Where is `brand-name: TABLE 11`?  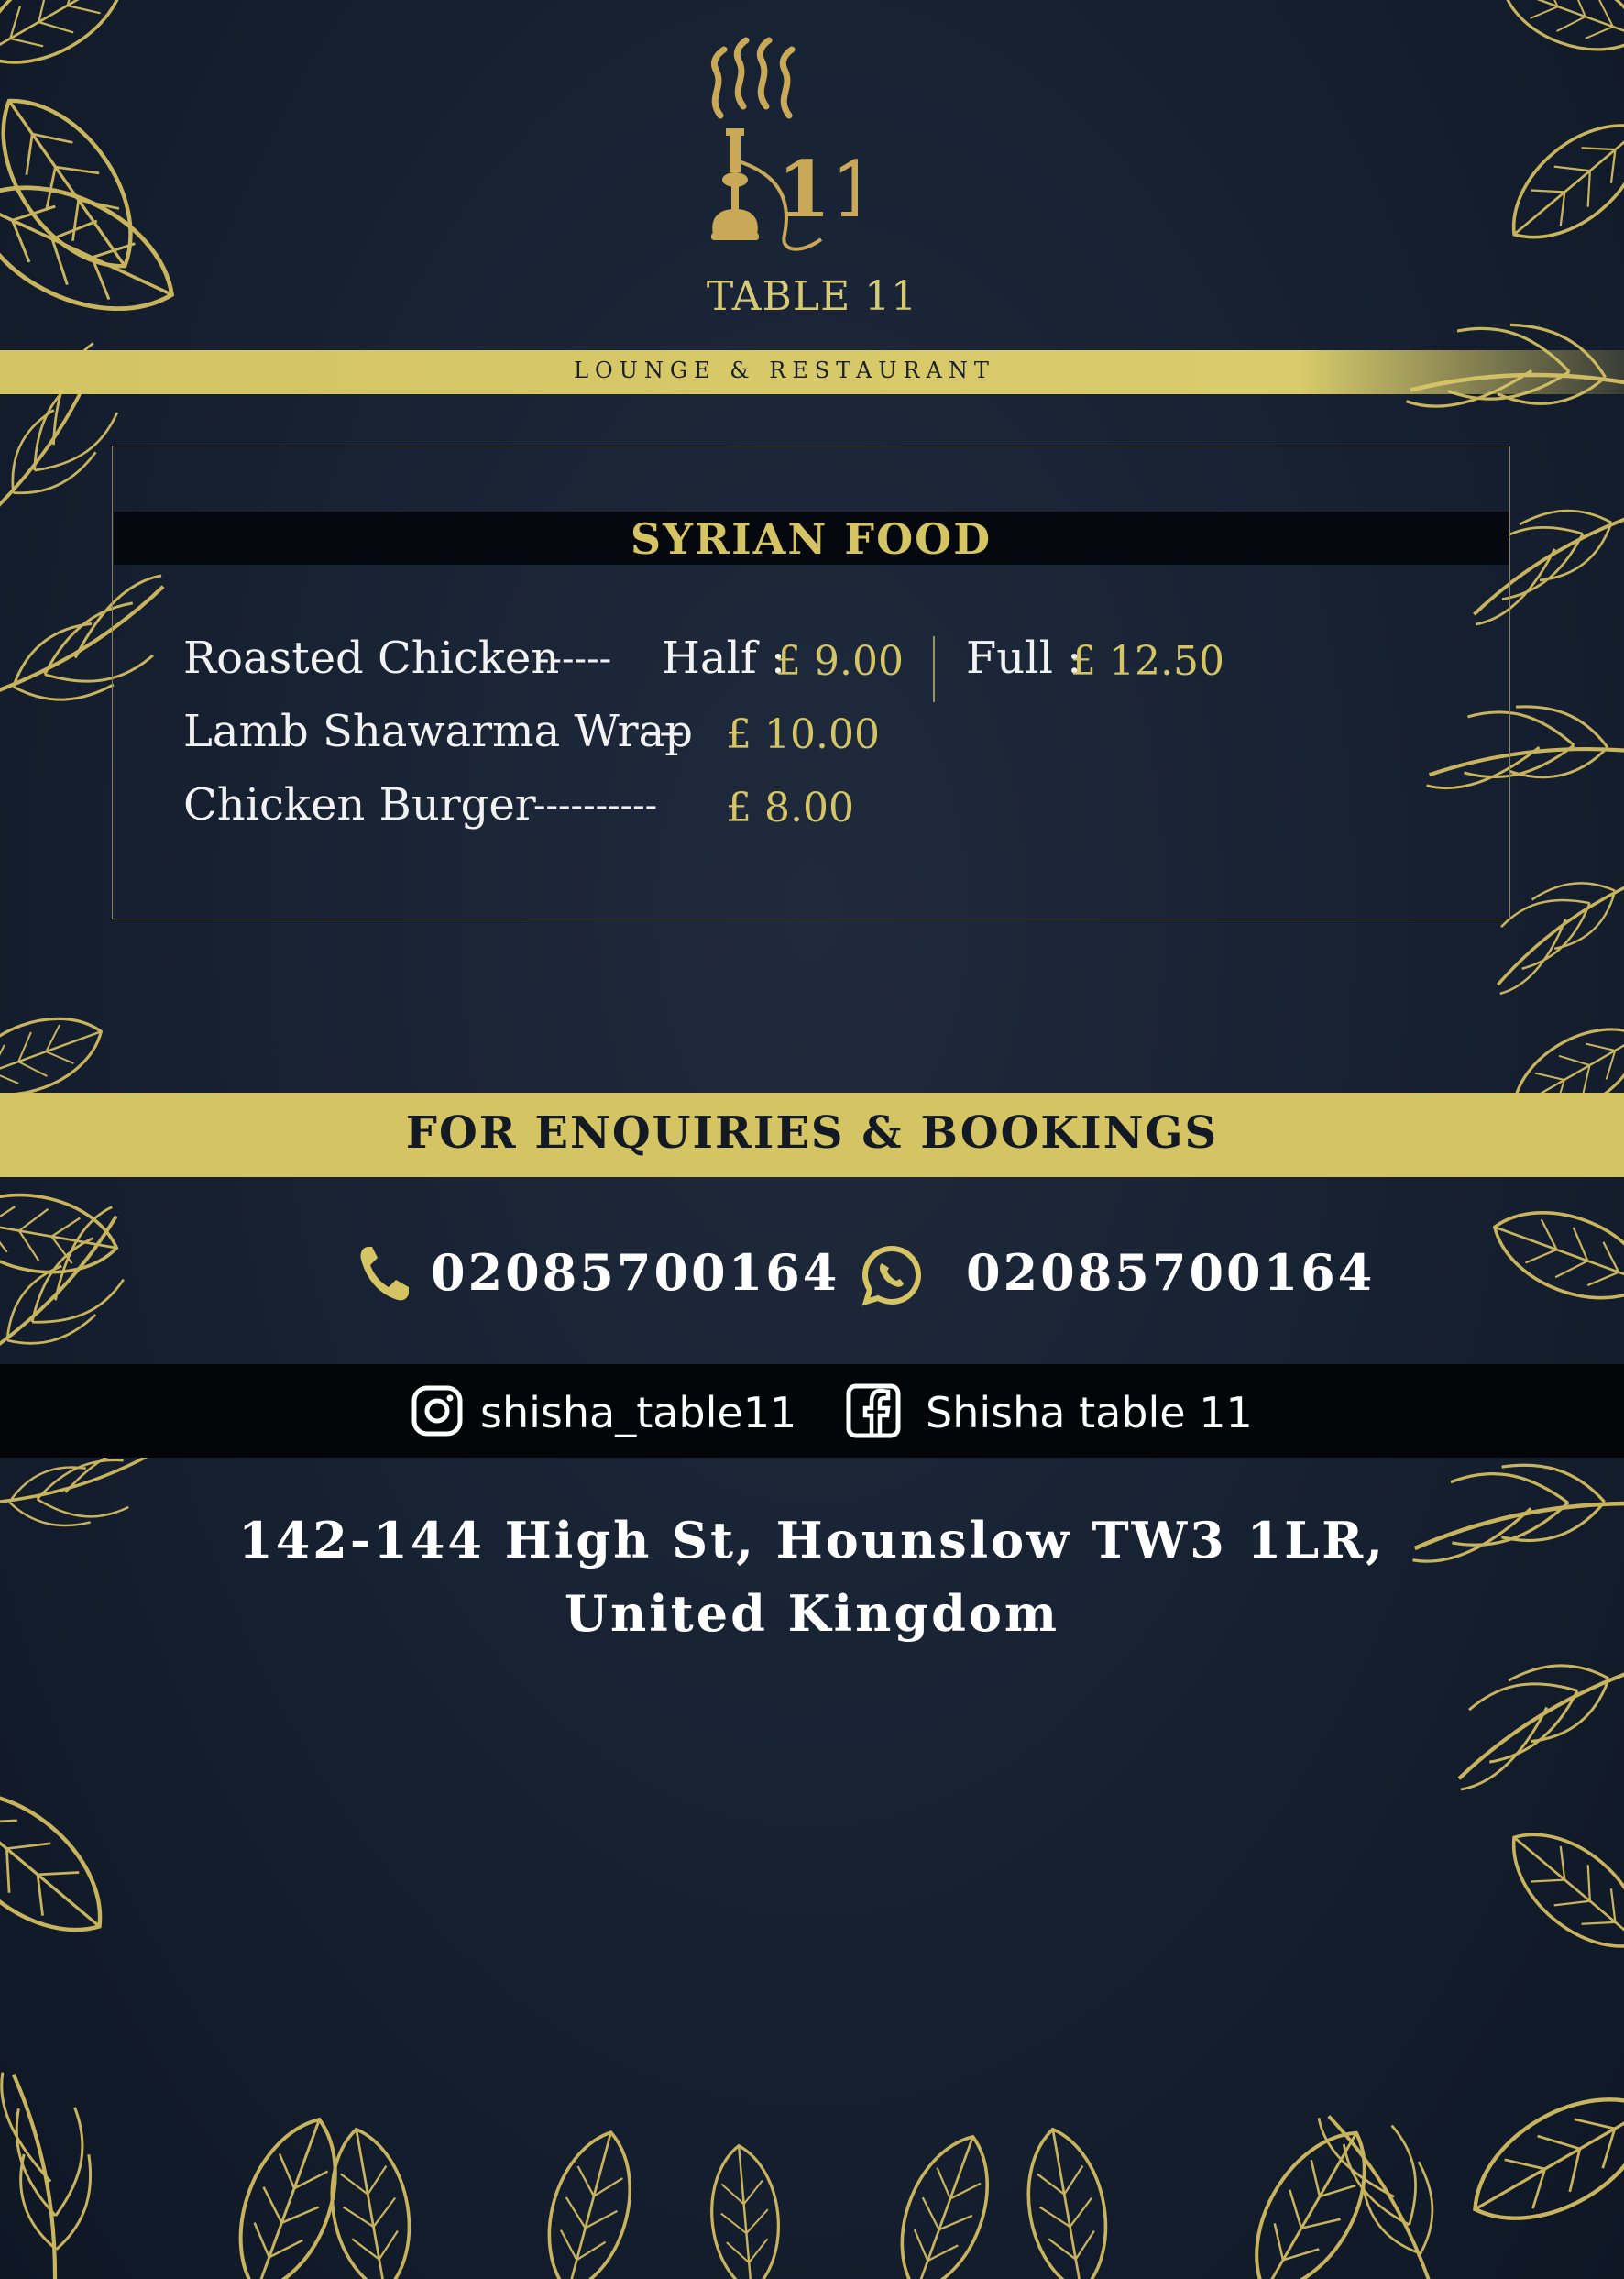 brand-name: TABLE 11 is located at coordinates (812, 296).